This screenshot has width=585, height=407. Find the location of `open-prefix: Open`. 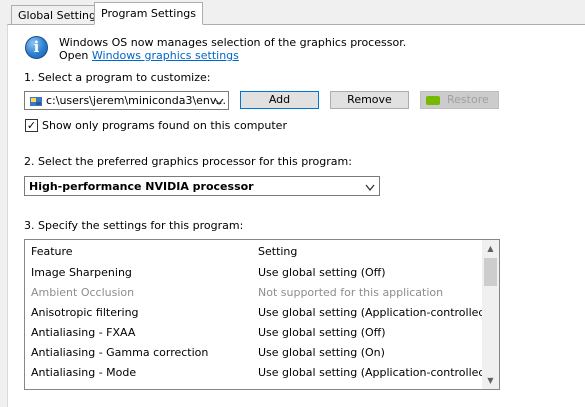

open-prefix: Open is located at coordinates (74, 55).